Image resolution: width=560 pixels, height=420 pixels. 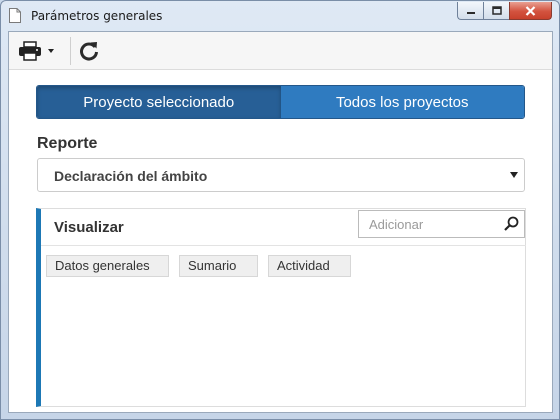 What do you see at coordinates (67, 143) in the screenshot?
I see `report-label: Reporte` at bounding box center [67, 143].